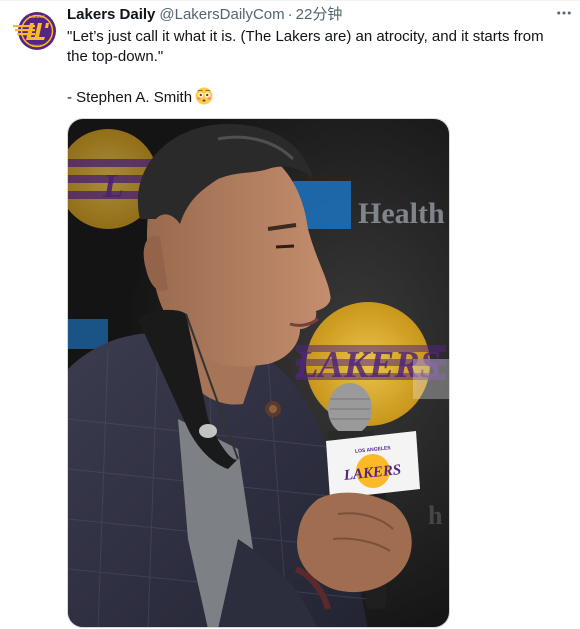  What do you see at coordinates (37, 46) in the screenshot?
I see `svg-text: DAILY` at bounding box center [37, 46].